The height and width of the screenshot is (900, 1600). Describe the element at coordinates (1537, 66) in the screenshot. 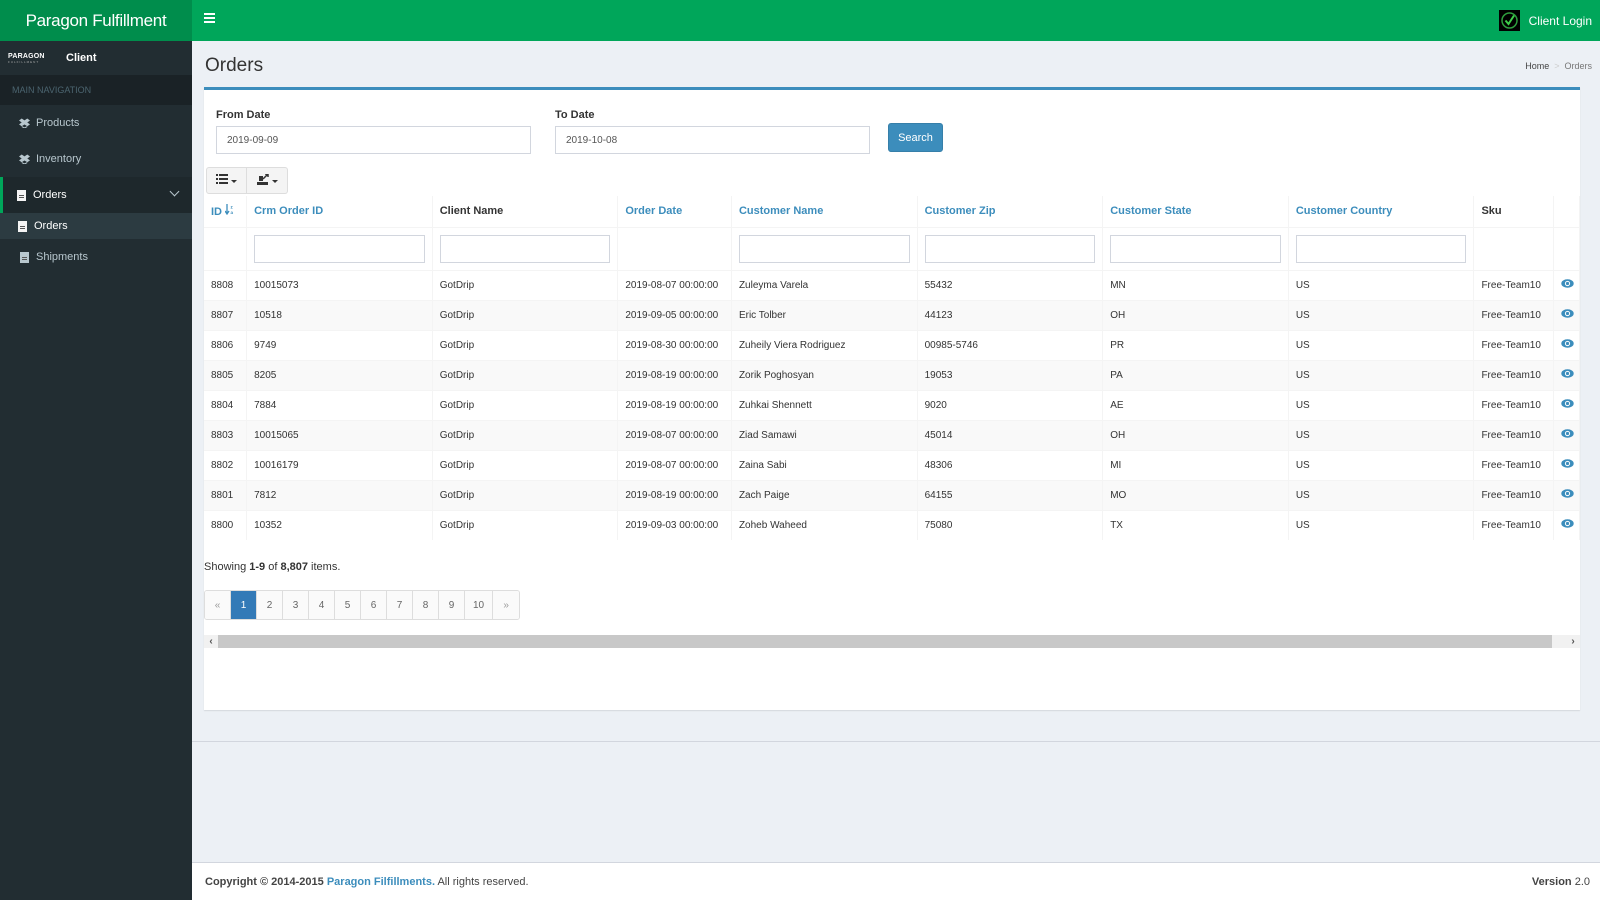

I see `breadcrumb-home: Home` at that location.